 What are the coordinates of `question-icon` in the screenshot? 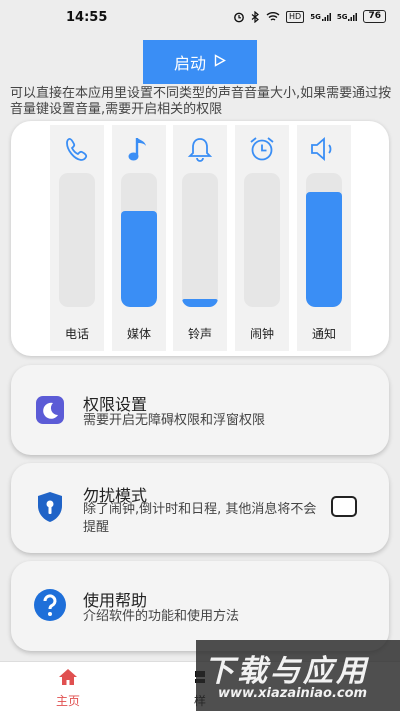 It's located at (50, 605).